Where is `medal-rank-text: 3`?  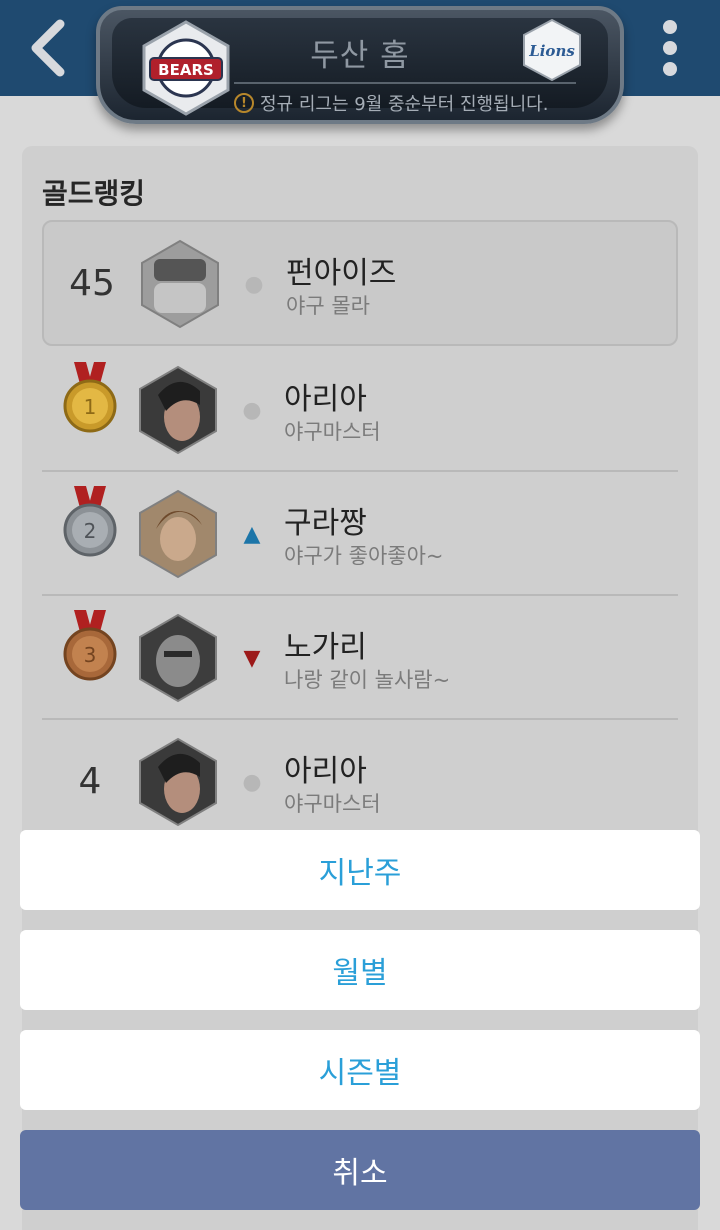 medal-rank-text: 3 is located at coordinates (90, 655).